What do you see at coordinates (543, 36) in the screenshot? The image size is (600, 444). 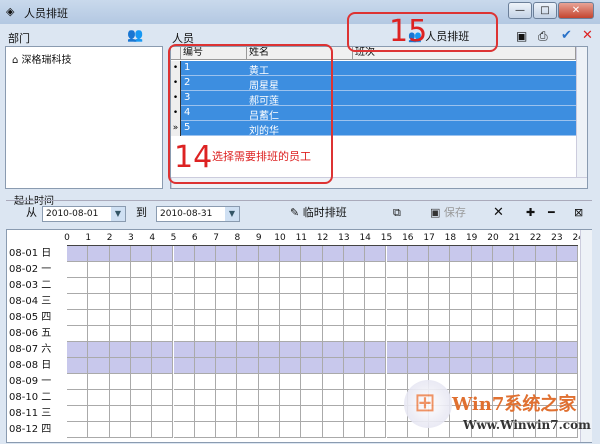 I see `print-icon: ⎙` at bounding box center [543, 36].